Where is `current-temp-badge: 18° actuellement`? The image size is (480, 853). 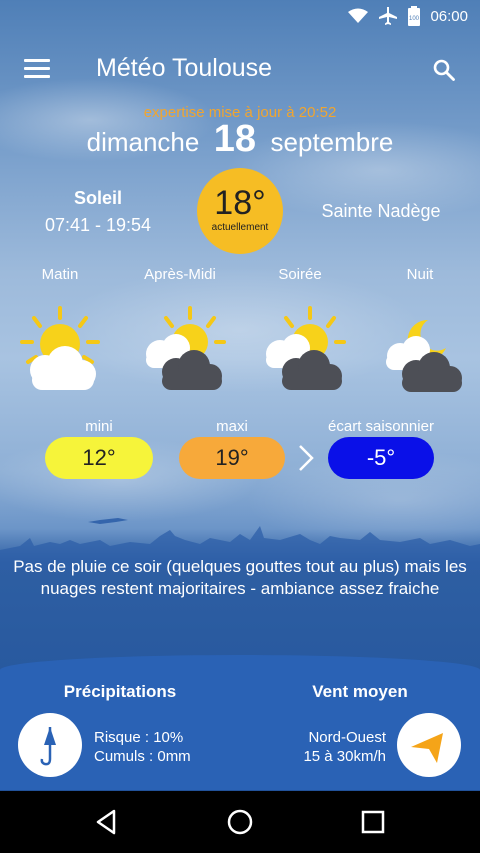
current-temp-badge: 18° actuellement is located at coordinates (240, 211).